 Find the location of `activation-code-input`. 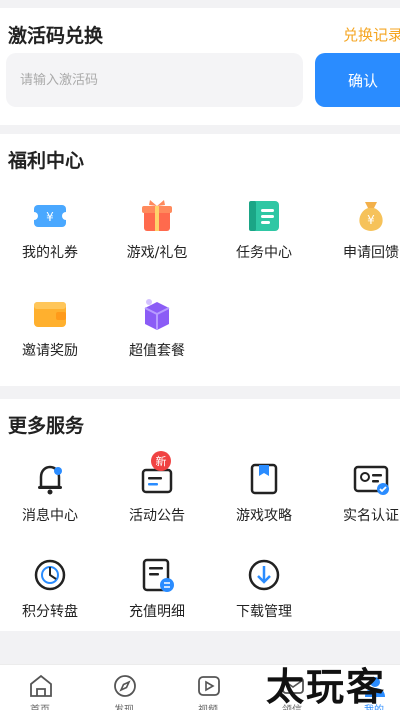

activation-code-input is located at coordinates (154, 80).